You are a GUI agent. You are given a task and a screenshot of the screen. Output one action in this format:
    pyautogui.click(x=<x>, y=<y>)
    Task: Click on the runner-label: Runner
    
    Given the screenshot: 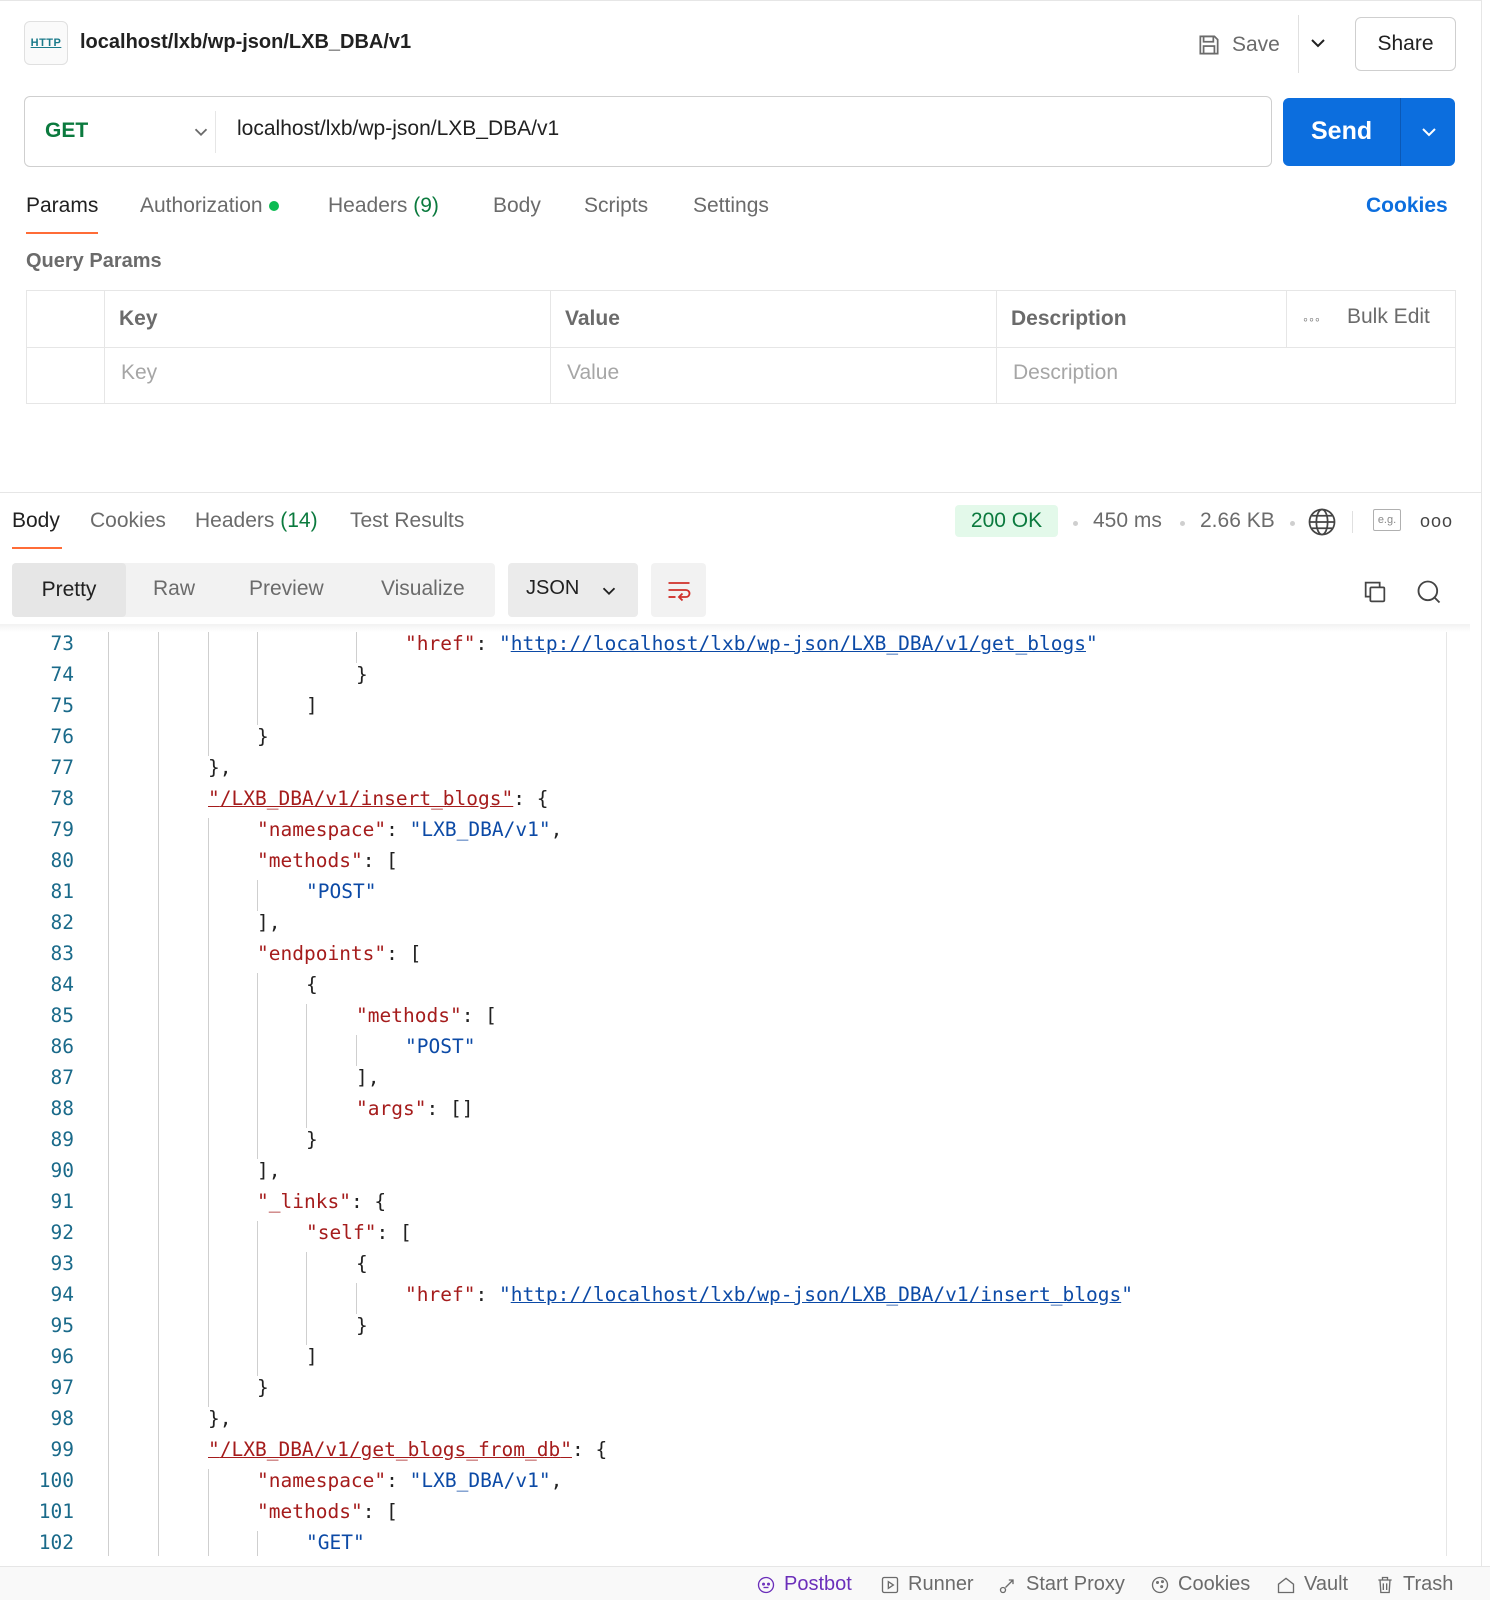 What is the action you would take?
    pyautogui.click(x=941, y=1584)
    